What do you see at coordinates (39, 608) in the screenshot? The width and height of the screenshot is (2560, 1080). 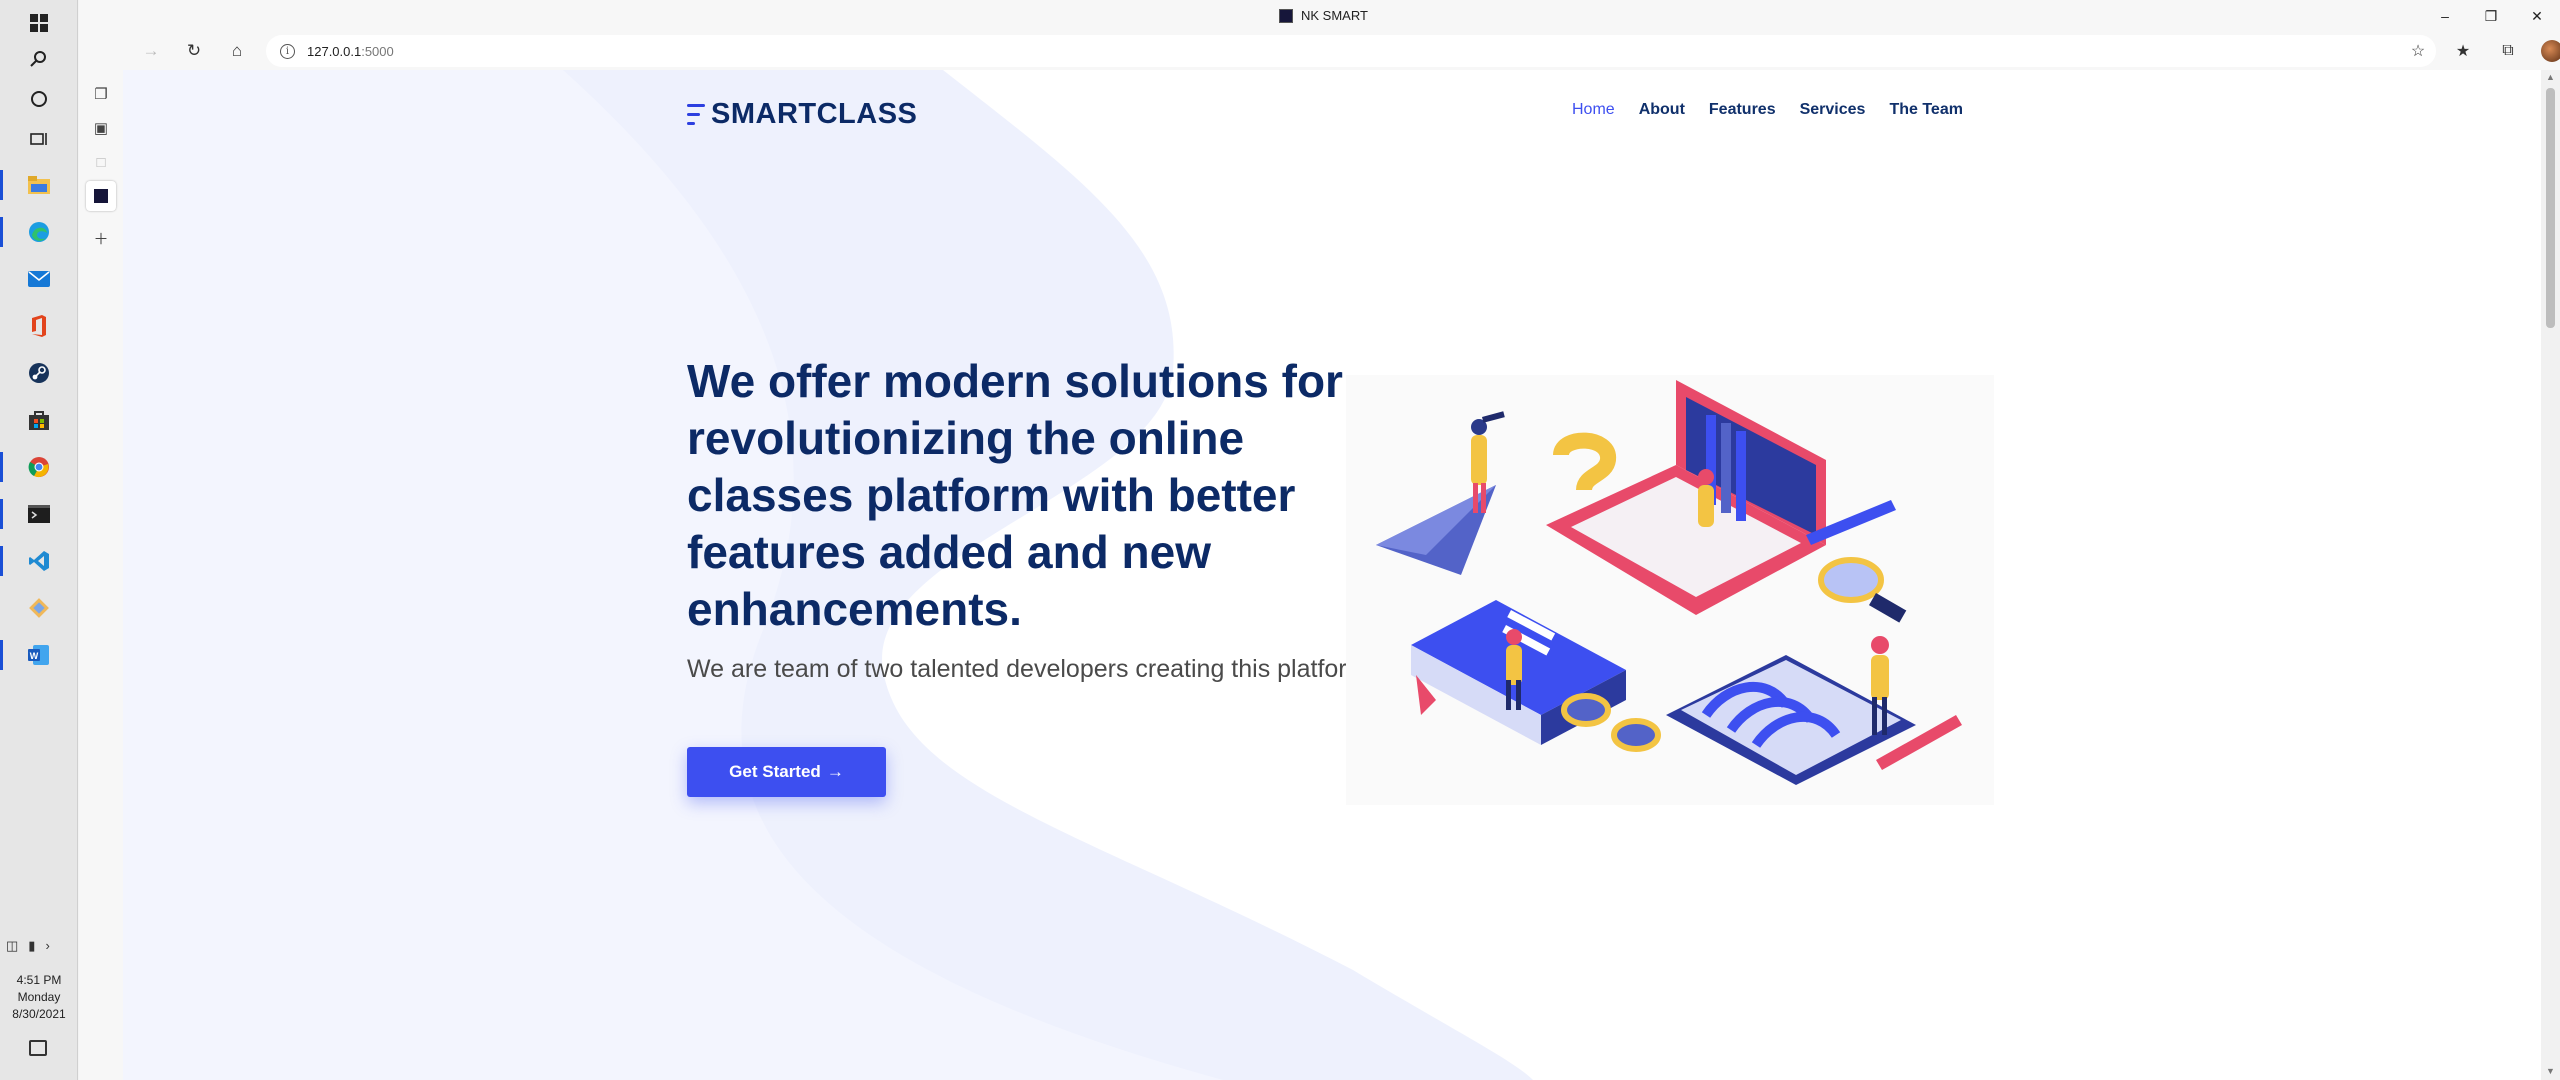 I see `git-icon` at bounding box center [39, 608].